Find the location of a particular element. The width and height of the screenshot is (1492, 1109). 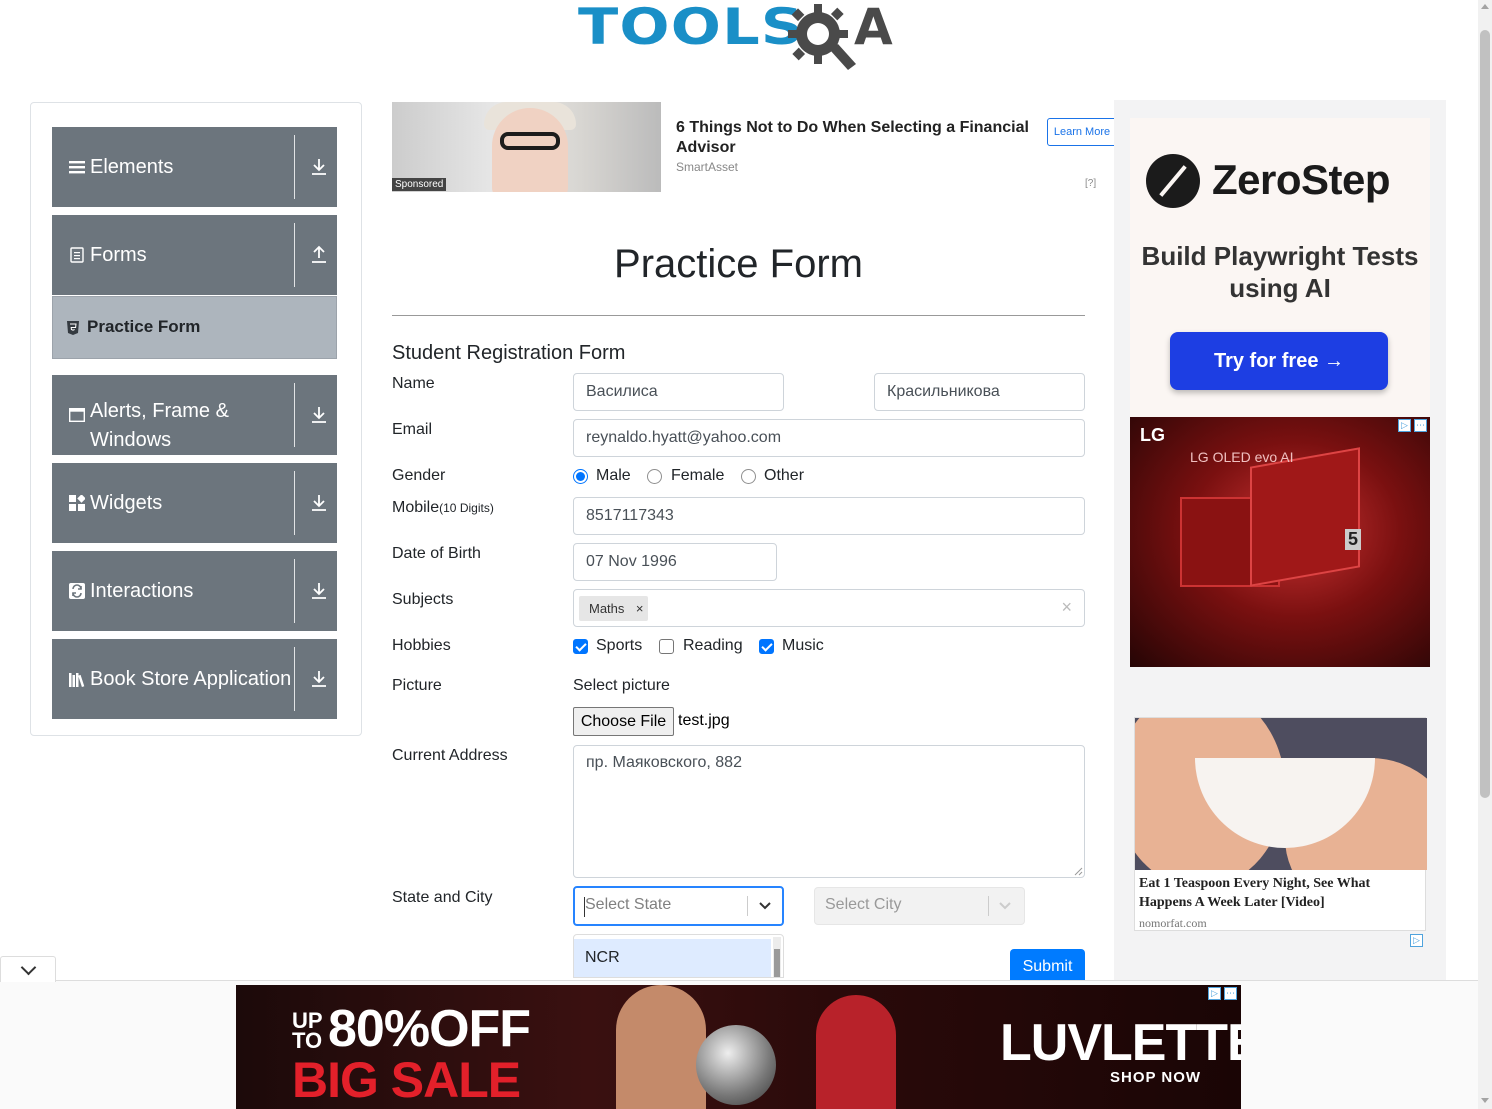

clear-icon: × is located at coordinates (1066, 607).